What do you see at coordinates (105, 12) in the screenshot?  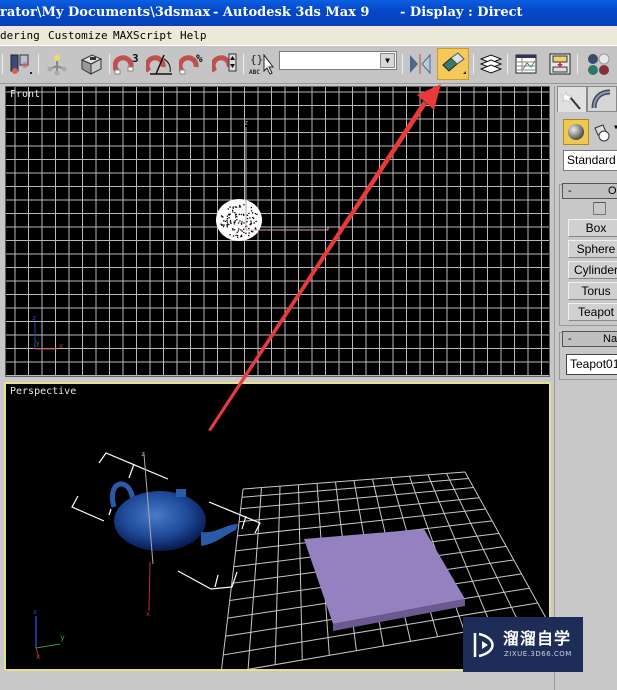 I see `title-path: rator\My Documents\3dsmax` at bounding box center [105, 12].